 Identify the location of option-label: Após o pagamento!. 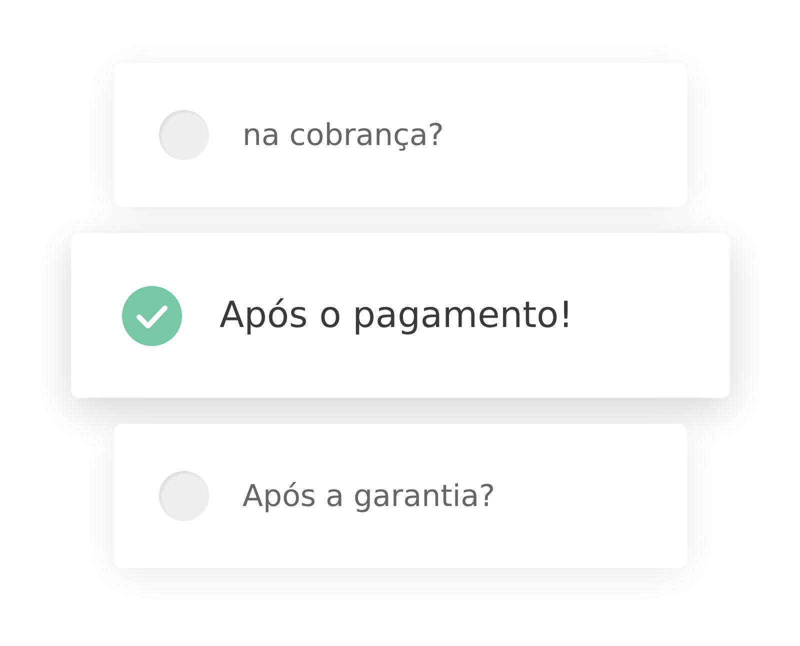
(397, 315).